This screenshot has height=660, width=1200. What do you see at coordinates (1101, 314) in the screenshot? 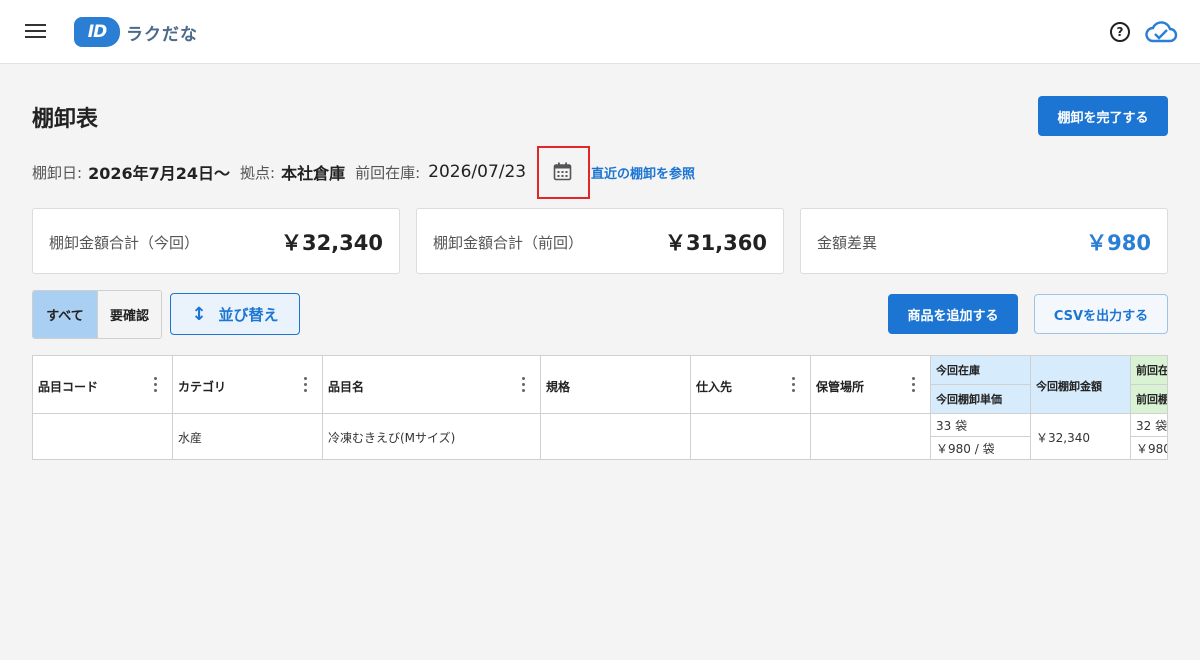
I see `export-csv-button: CSVを出力する` at bounding box center [1101, 314].